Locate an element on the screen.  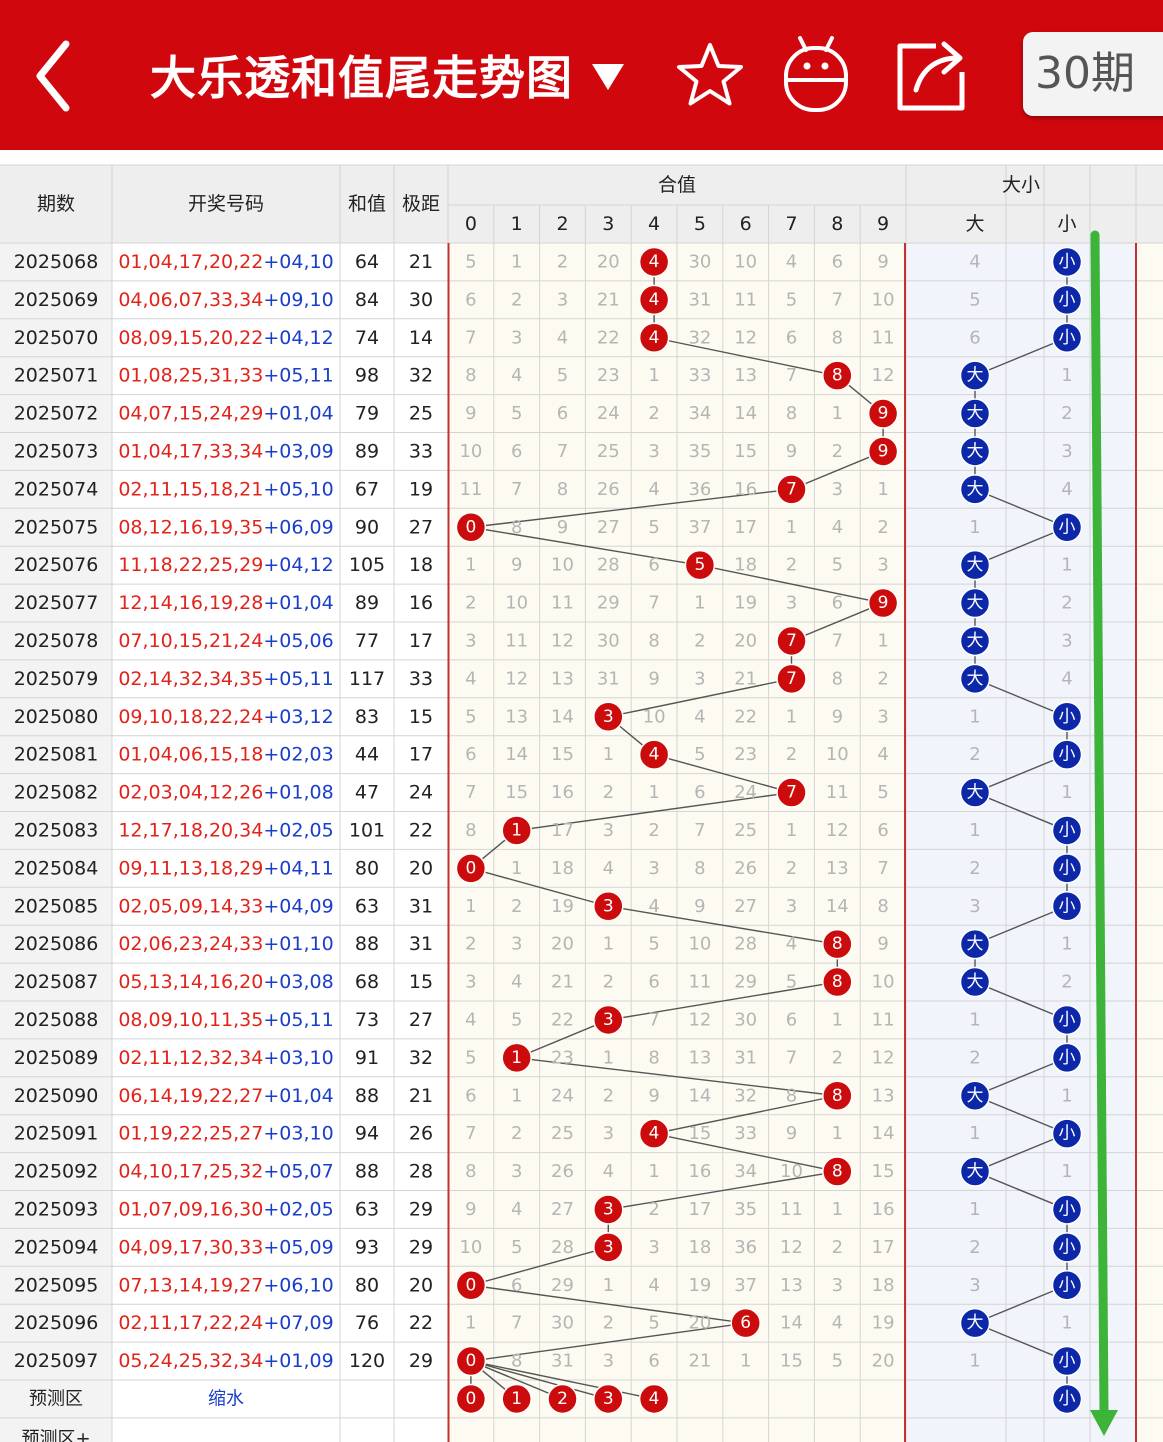
tail-hit: 4 is located at coordinates (654, 755).